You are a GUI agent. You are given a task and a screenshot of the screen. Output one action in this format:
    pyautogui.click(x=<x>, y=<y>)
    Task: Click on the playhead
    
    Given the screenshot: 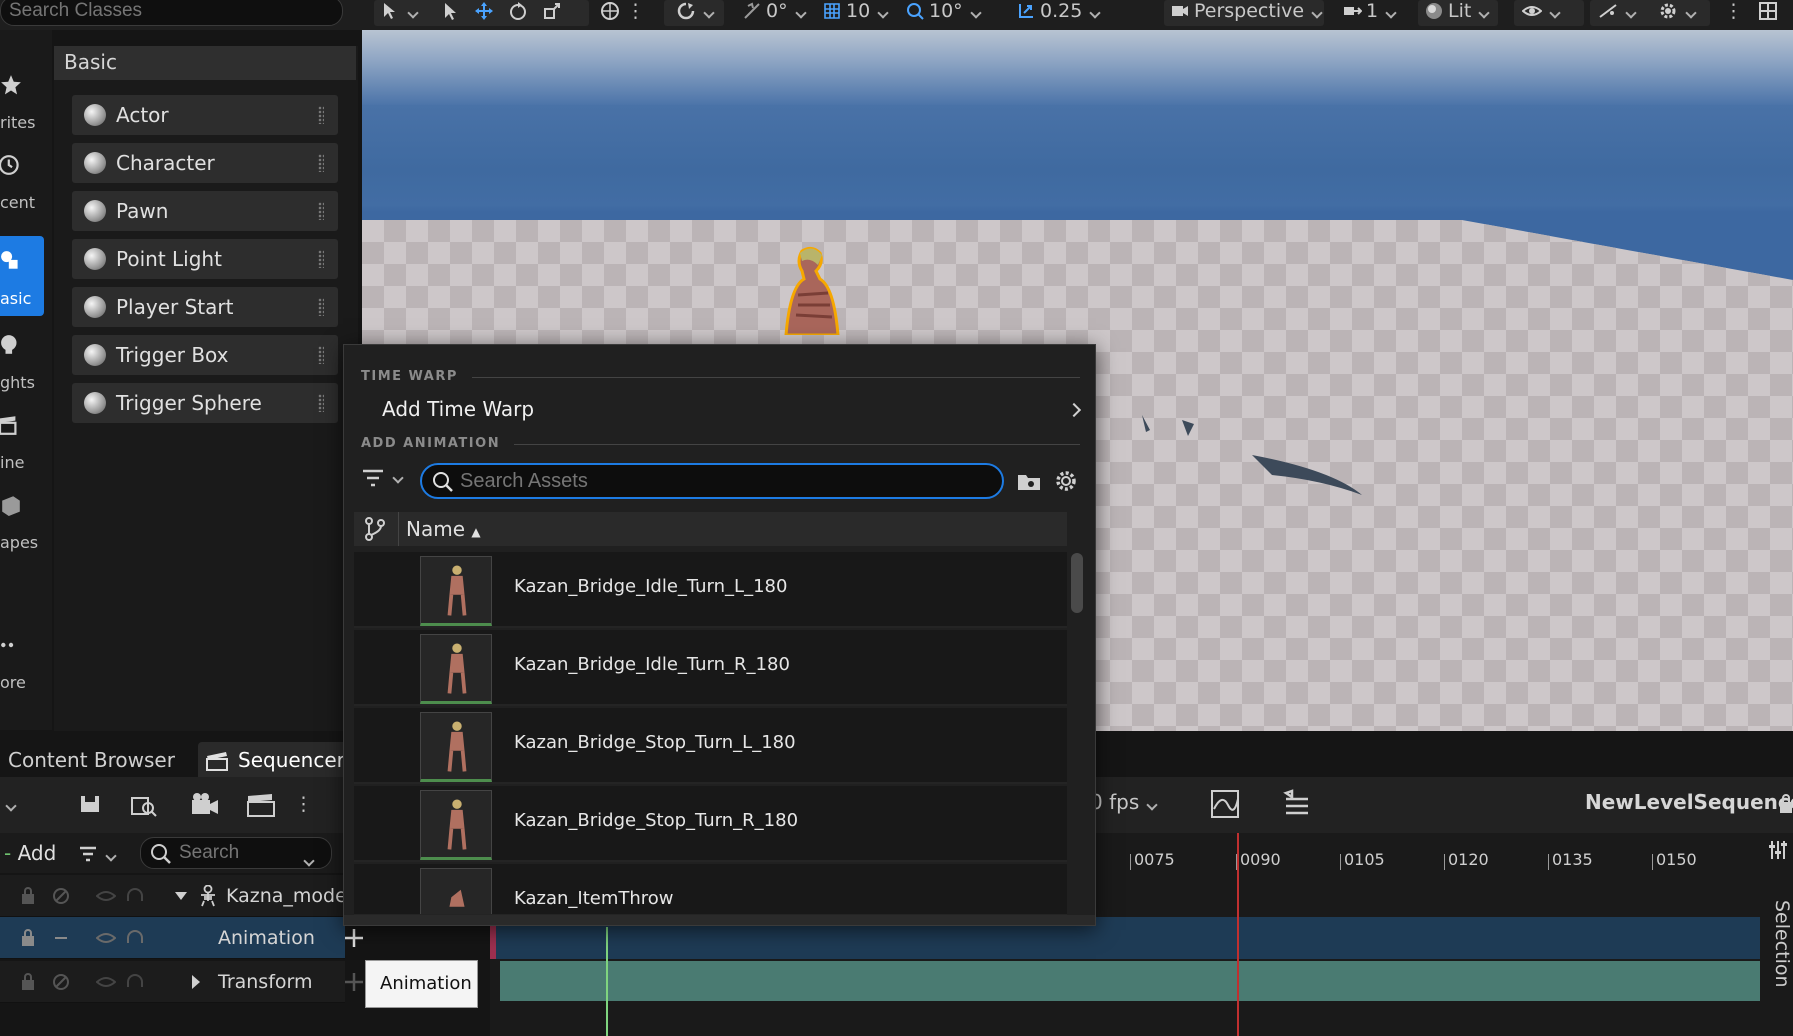 What is the action you would take?
    pyautogui.click(x=1238, y=934)
    